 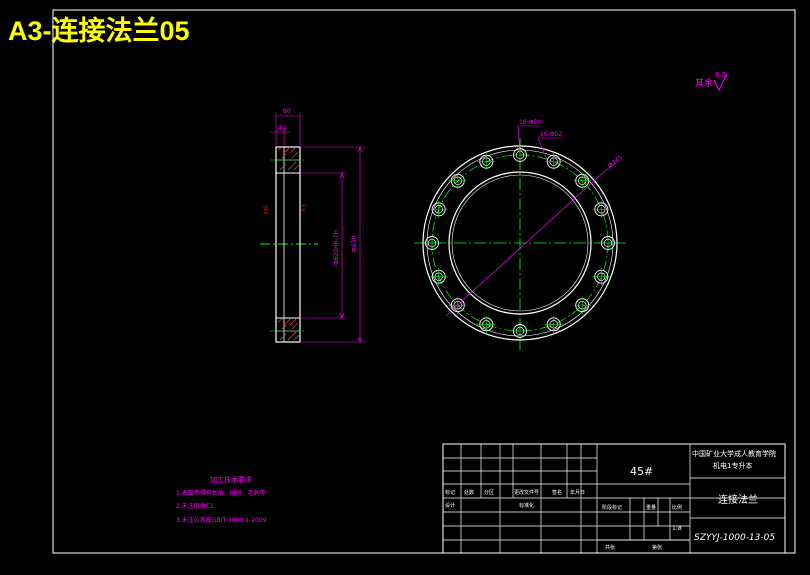 What do you see at coordinates (577, 492) in the screenshot?
I see `svg-text: 年月日` at bounding box center [577, 492].